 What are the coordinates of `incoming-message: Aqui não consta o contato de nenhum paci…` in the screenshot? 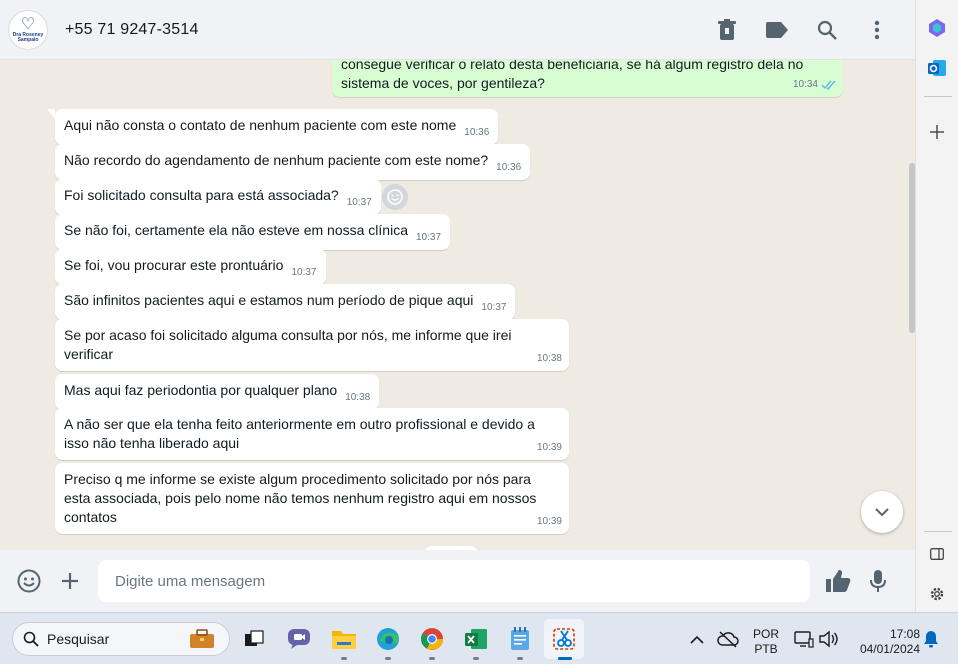 It's located at (272, 127).